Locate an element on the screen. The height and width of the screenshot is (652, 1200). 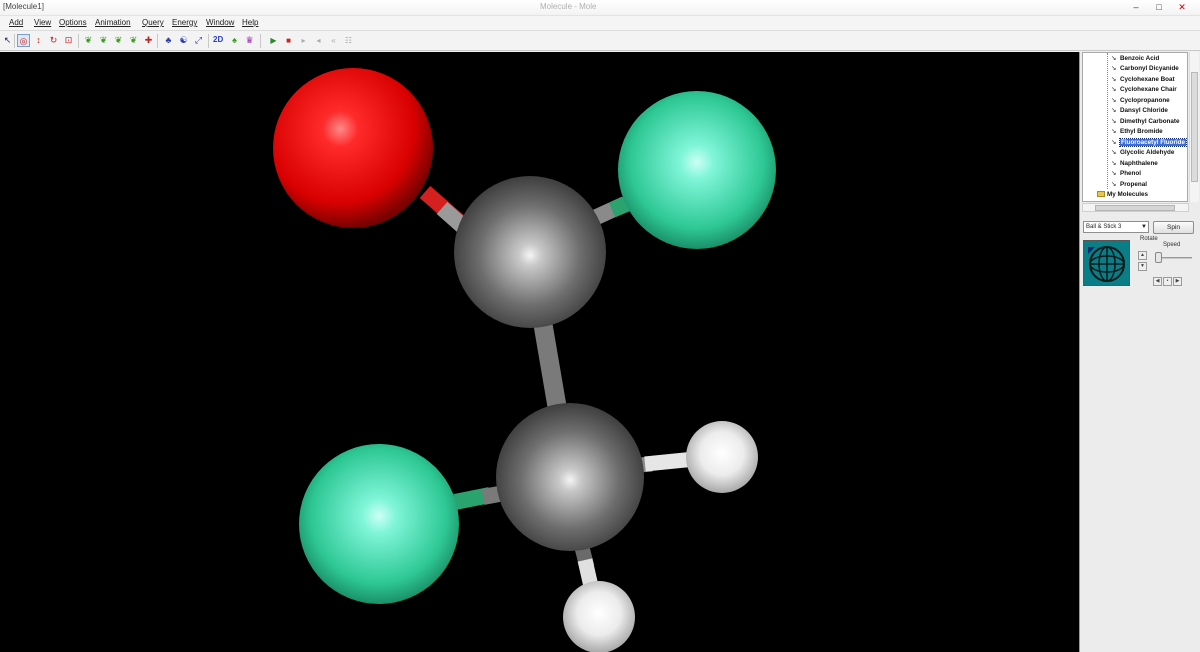
atom-carbon-methylene is located at coordinates (570, 477).